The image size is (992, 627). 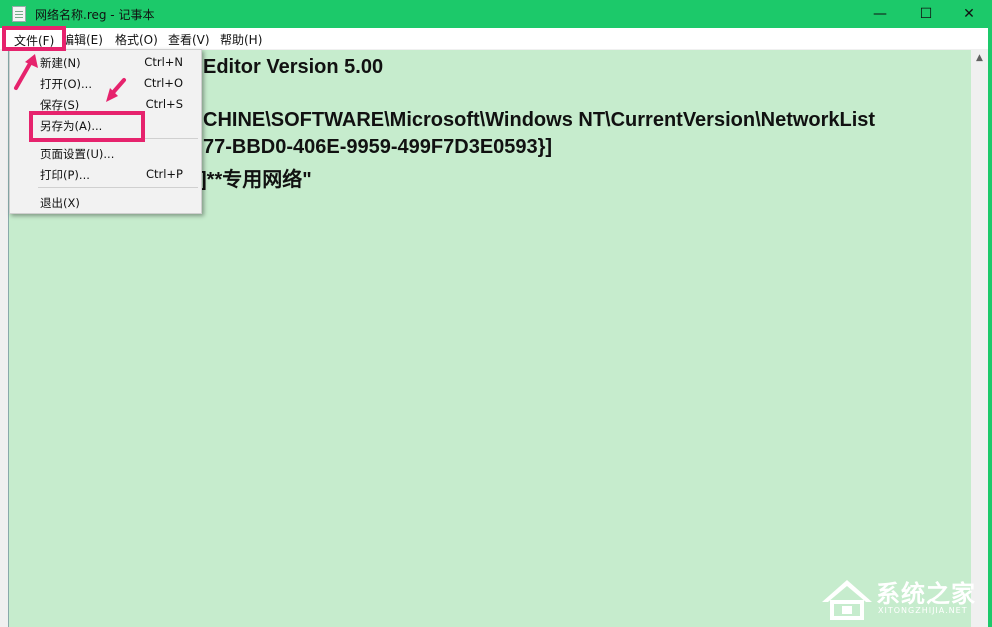 I want to click on menu-view: 查看(V), so click(x=189, y=39).